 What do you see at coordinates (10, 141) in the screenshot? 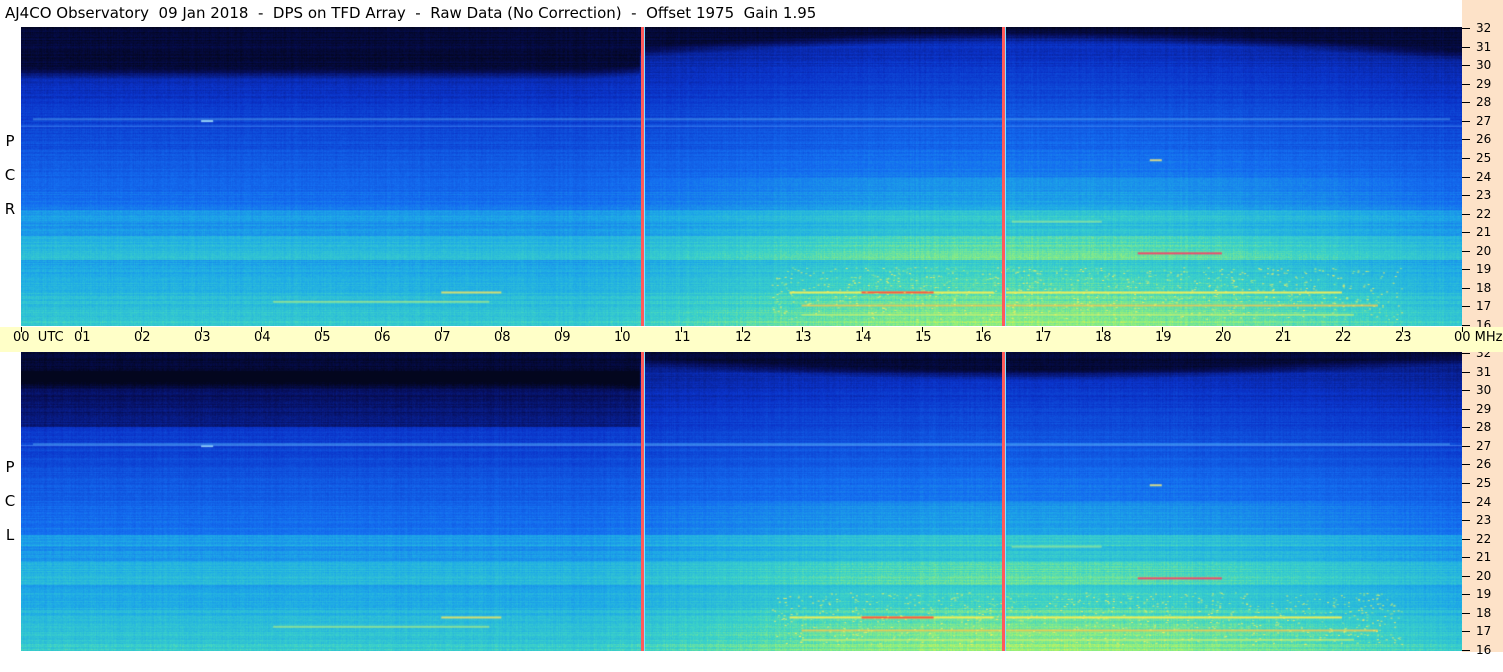
I see `rcp-label-p: P` at bounding box center [10, 141].